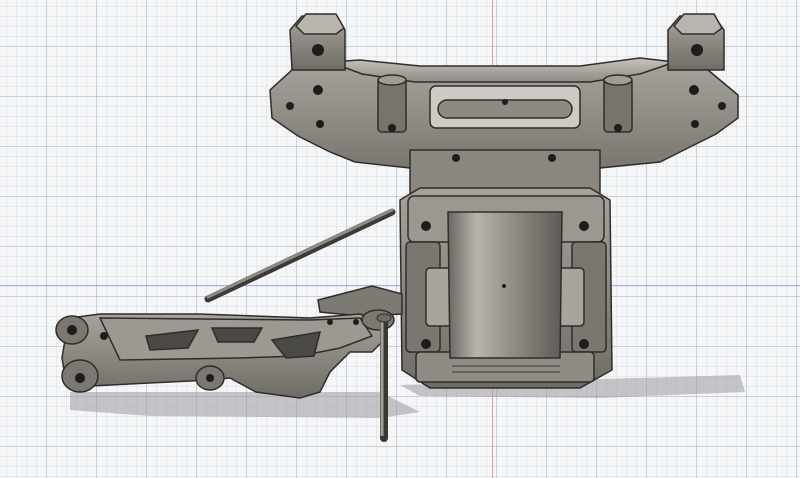  I want to click on arm-mount-bracket, so click(360, 301).